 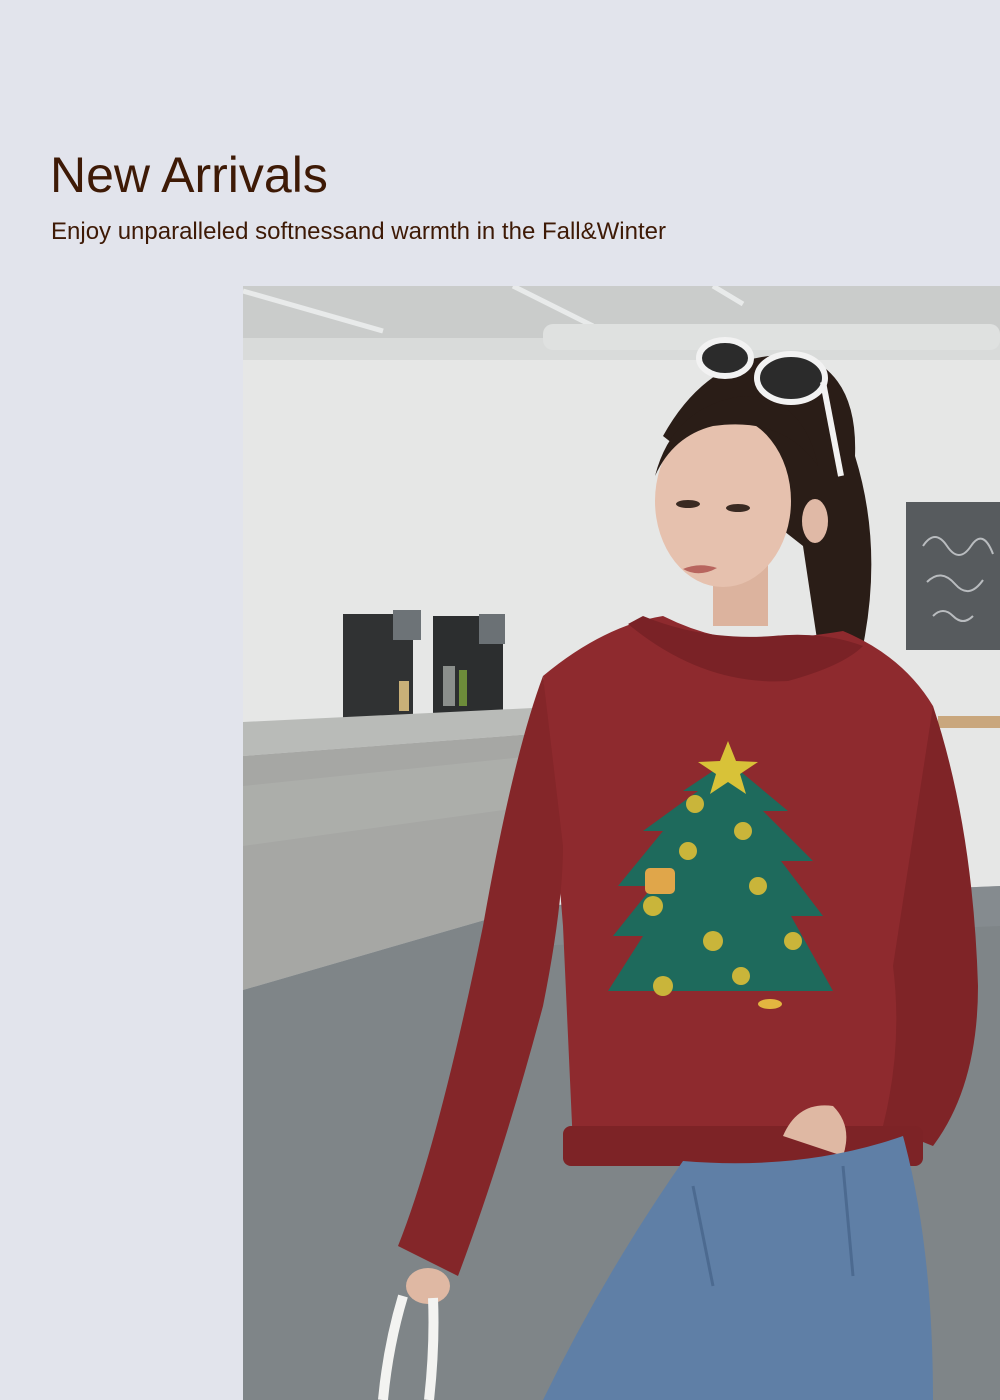 What do you see at coordinates (688, 504) in the screenshot?
I see `left-eye` at bounding box center [688, 504].